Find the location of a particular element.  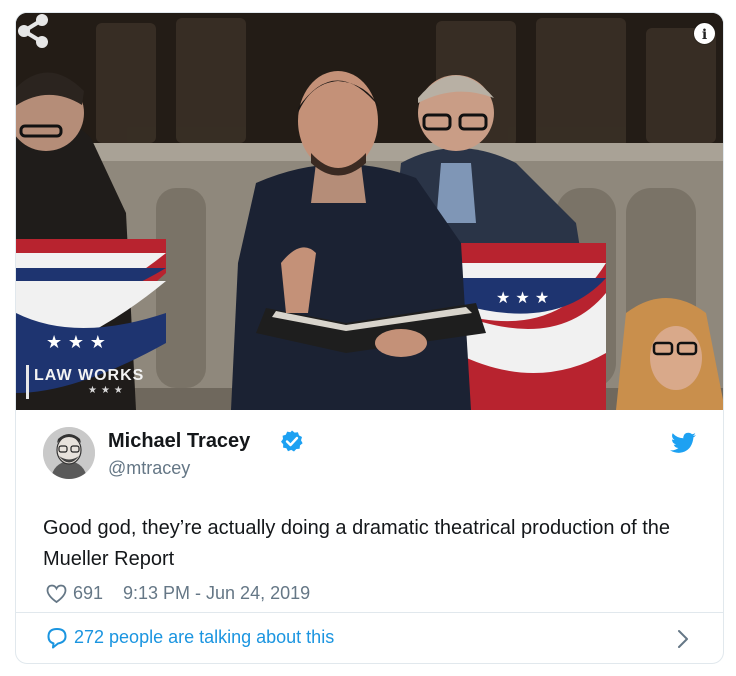

watermark-stars: ★★★ is located at coordinates (107, 390).